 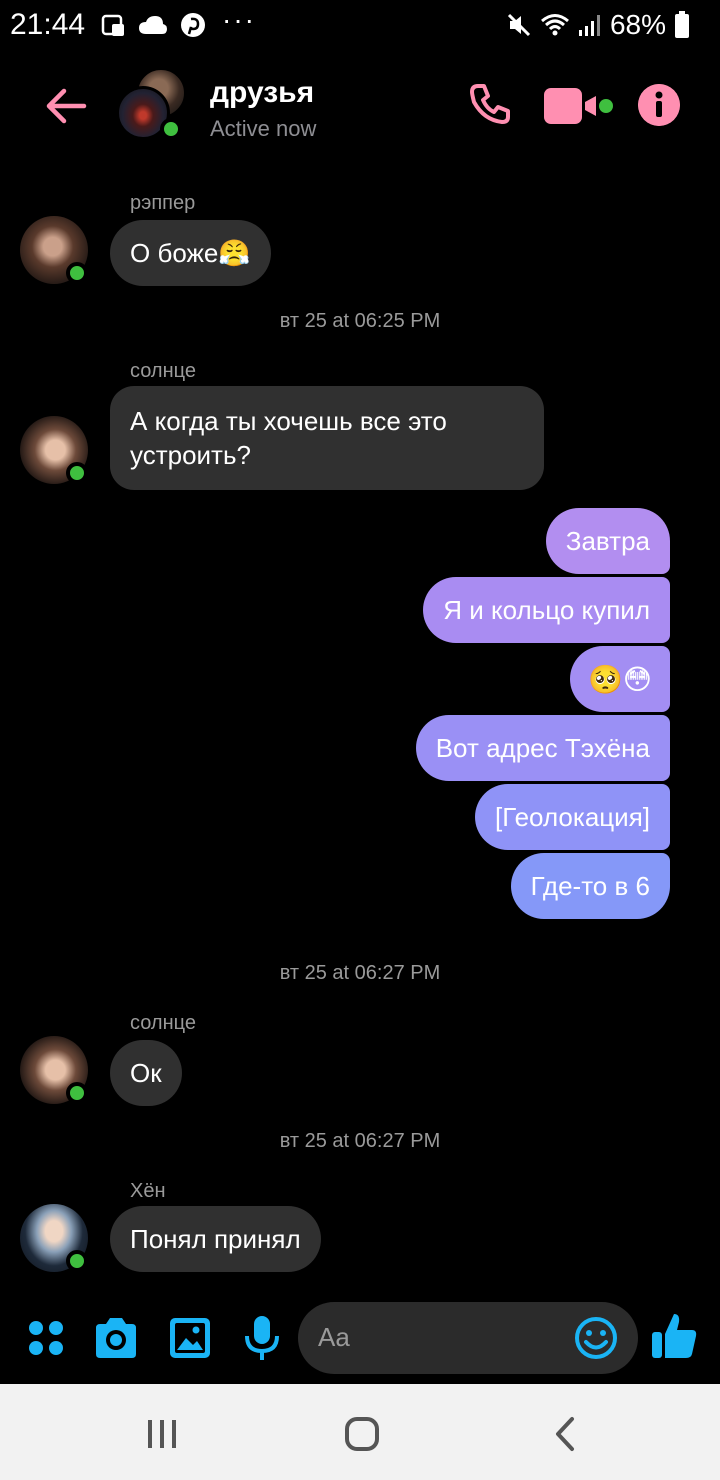 I want to click on battery-icon, so click(x=682, y=24).